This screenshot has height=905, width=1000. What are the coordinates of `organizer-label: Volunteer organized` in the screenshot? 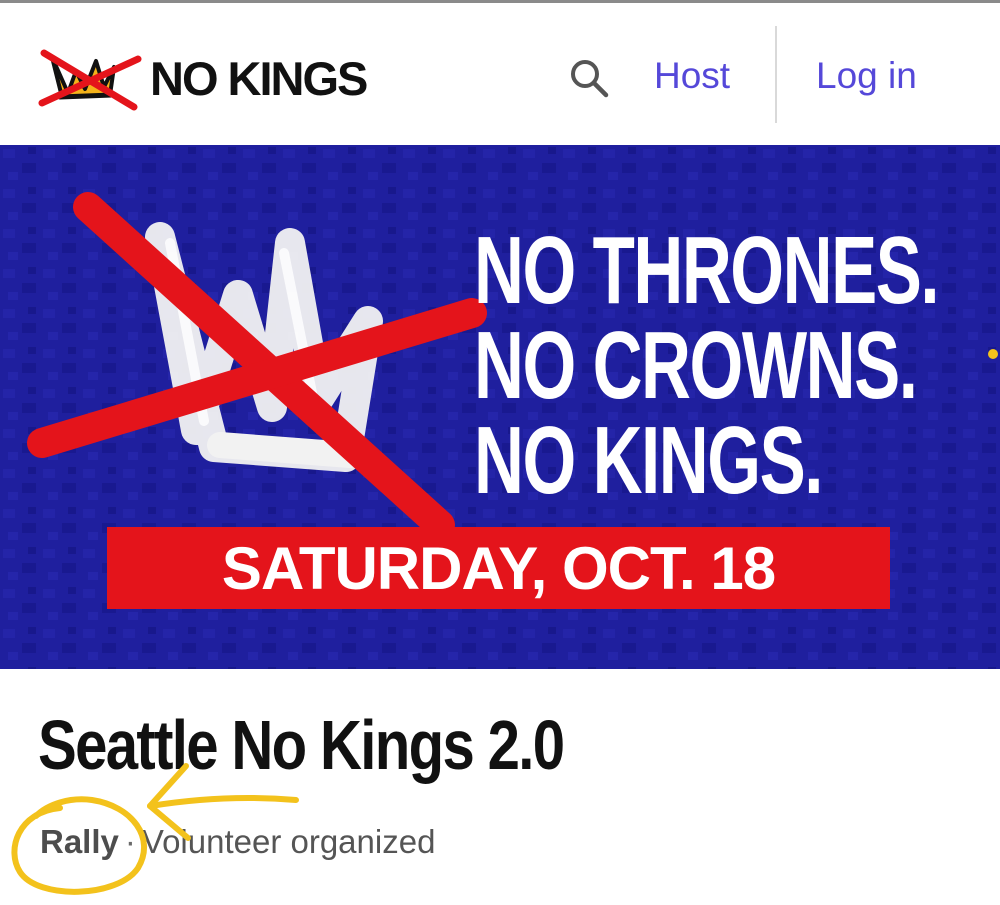 It's located at (288, 841).